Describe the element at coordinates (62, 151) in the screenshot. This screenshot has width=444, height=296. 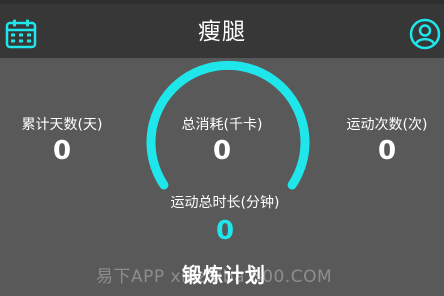
I see `total-days-value: 0` at that location.